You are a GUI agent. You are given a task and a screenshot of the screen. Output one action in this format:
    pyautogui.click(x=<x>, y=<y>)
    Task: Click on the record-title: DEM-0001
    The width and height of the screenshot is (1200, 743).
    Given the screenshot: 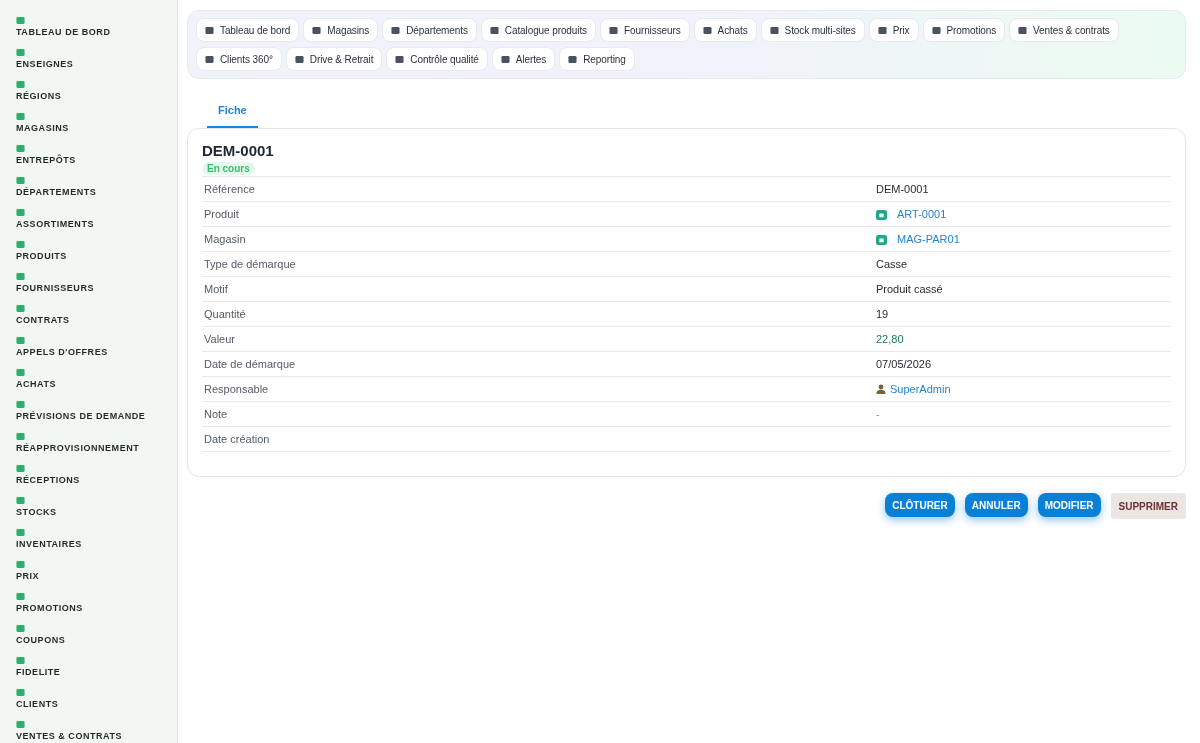 What is the action you would take?
    pyautogui.click(x=238, y=151)
    